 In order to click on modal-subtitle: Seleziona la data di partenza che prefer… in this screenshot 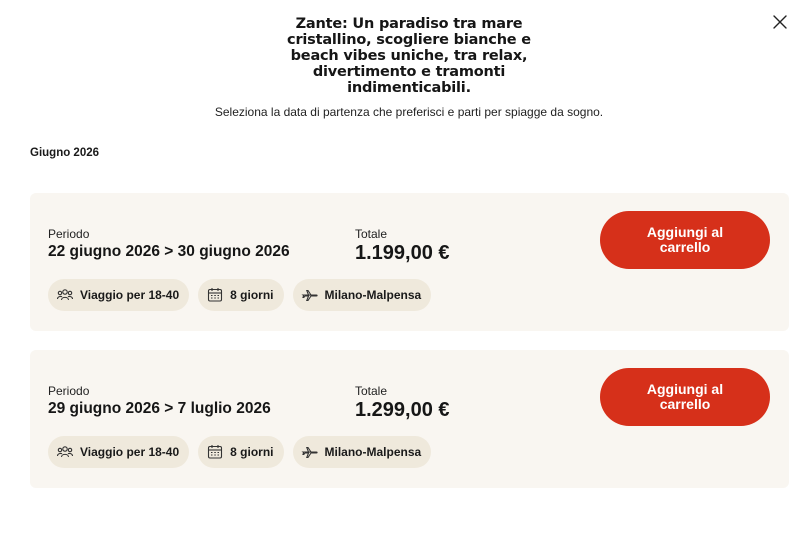, I will do `click(409, 112)`.